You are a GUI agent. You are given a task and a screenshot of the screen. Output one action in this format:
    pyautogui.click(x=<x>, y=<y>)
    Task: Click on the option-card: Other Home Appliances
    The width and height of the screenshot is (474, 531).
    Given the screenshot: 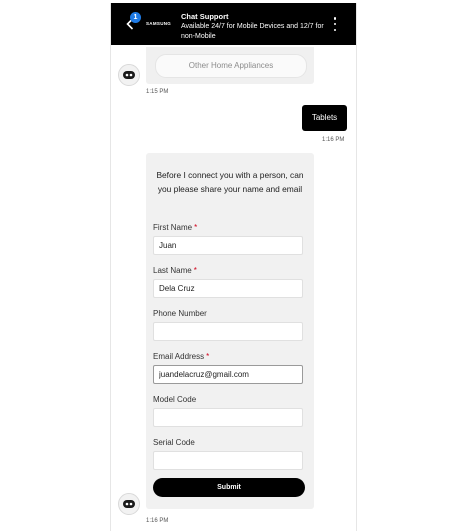 What is the action you would take?
    pyautogui.click(x=230, y=65)
    